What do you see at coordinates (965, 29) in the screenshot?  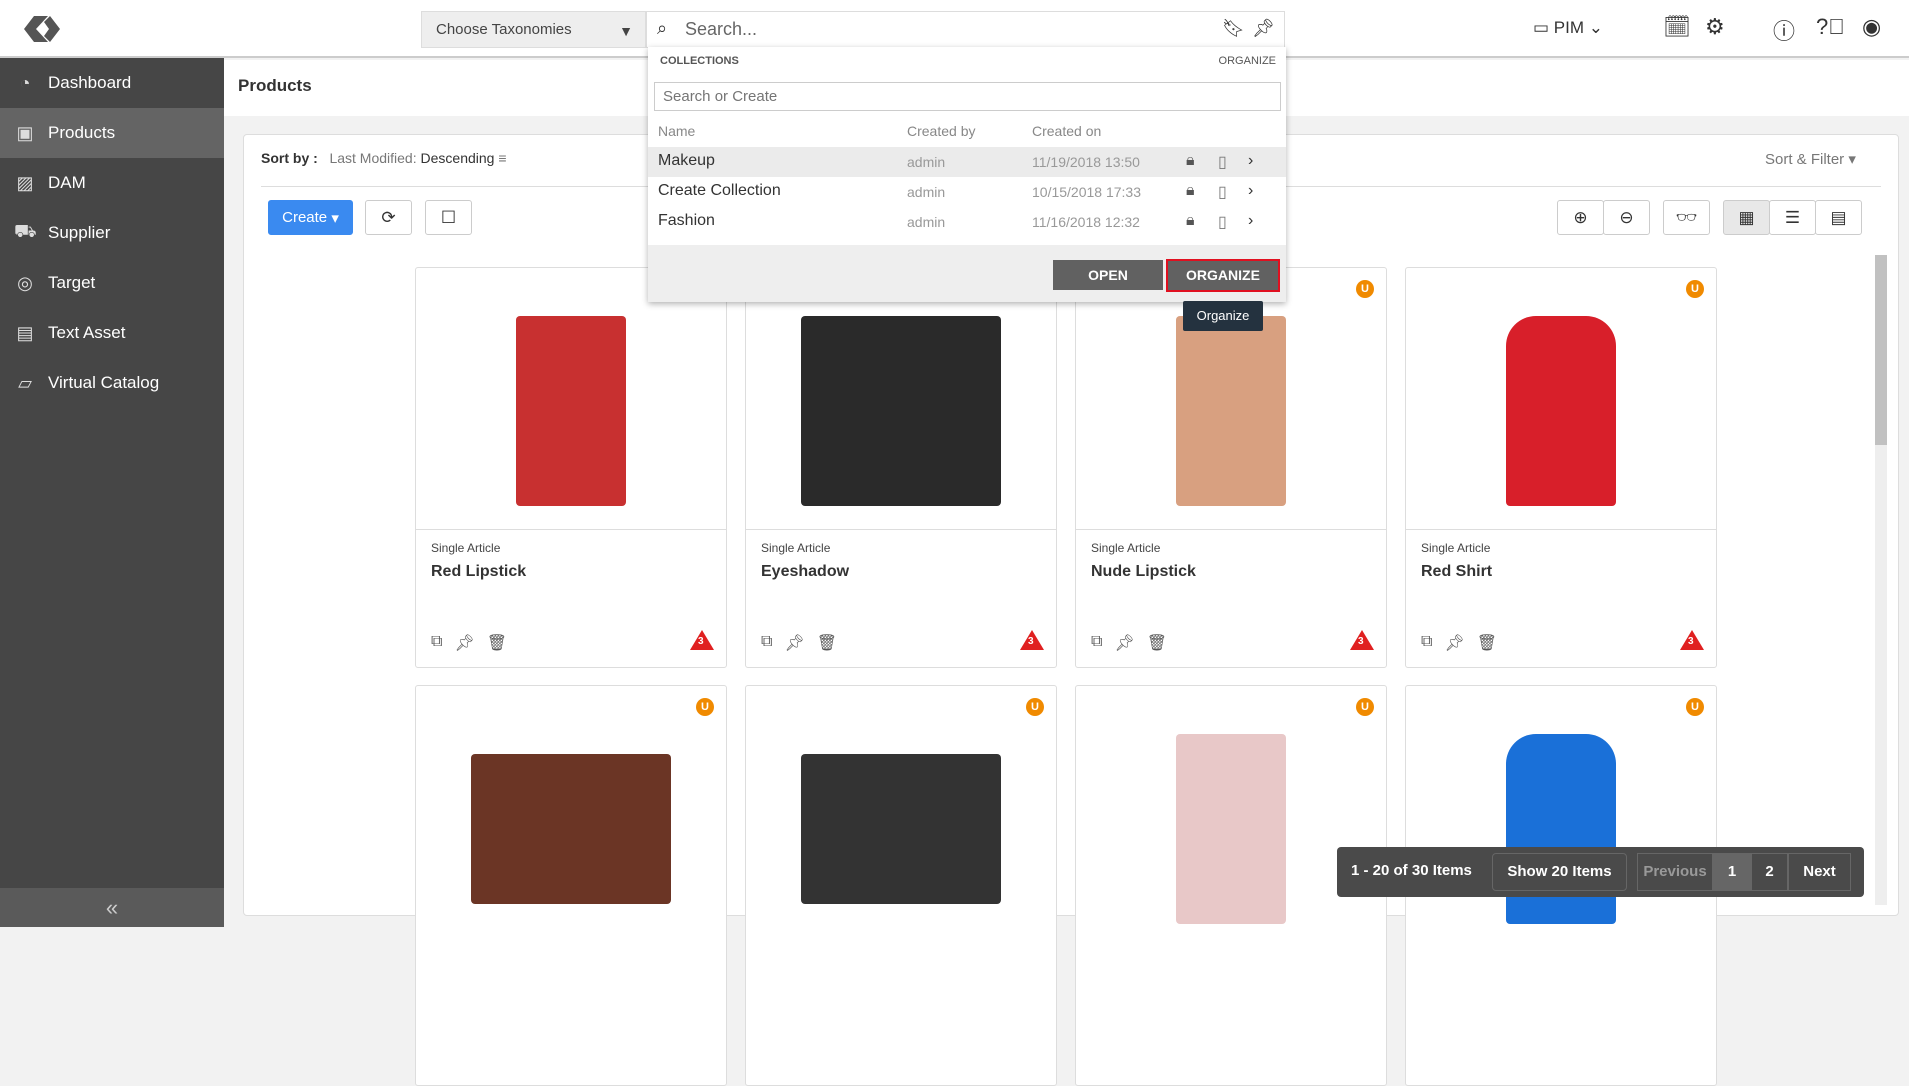 I see `search-input: ⌕ Search... 🔖︎ 📌︎` at bounding box center [965, 29].